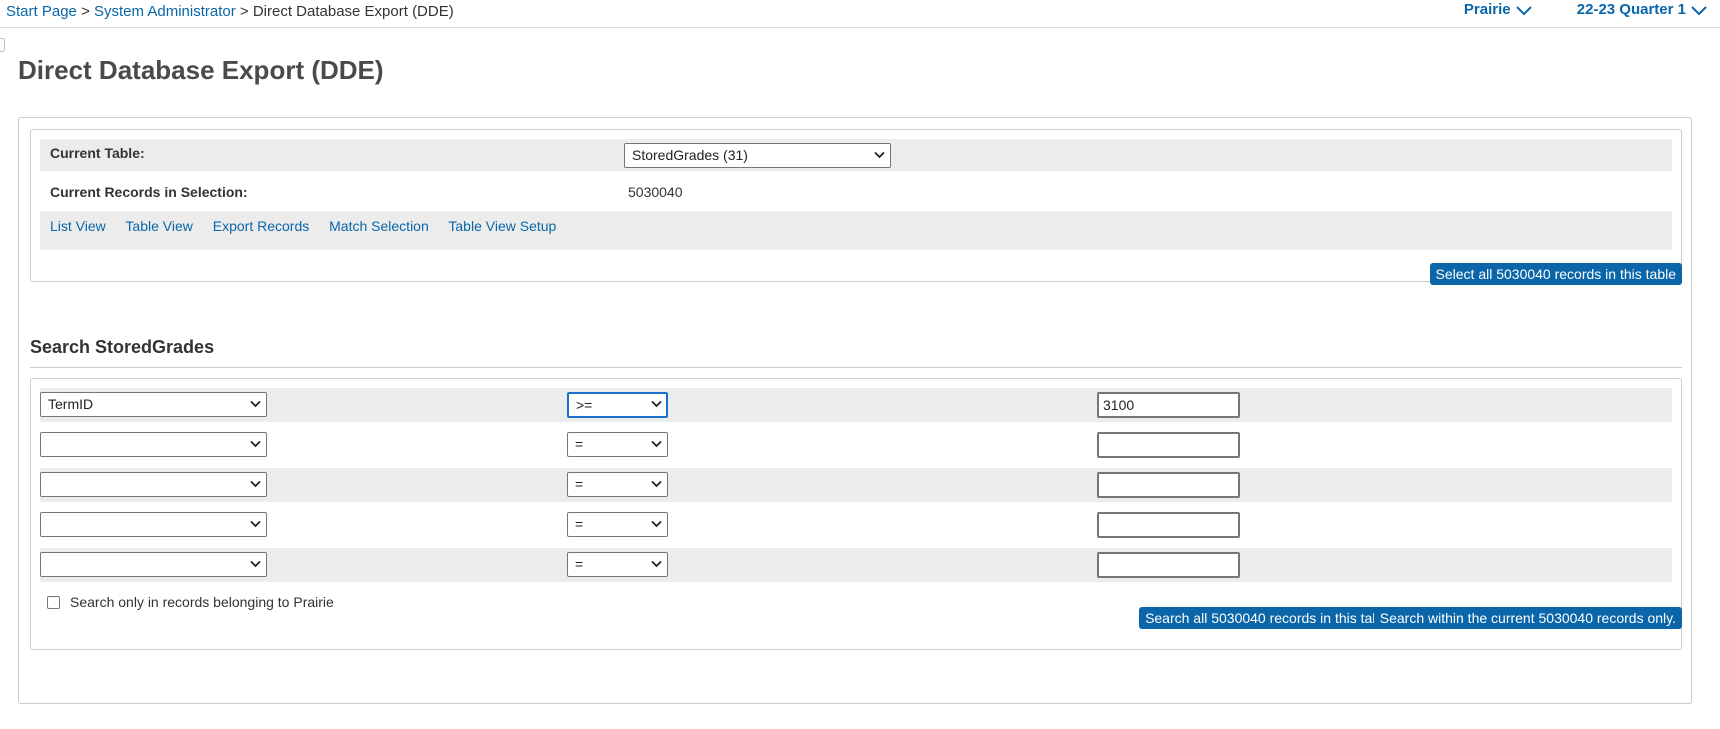 This screenshot has width=1720, height=729. What do you see at coordinates (353, 11) in the screenshot?
I see `breadcrumb-current: Direct Database Export (DDE)` at bounding box center [353, 11].